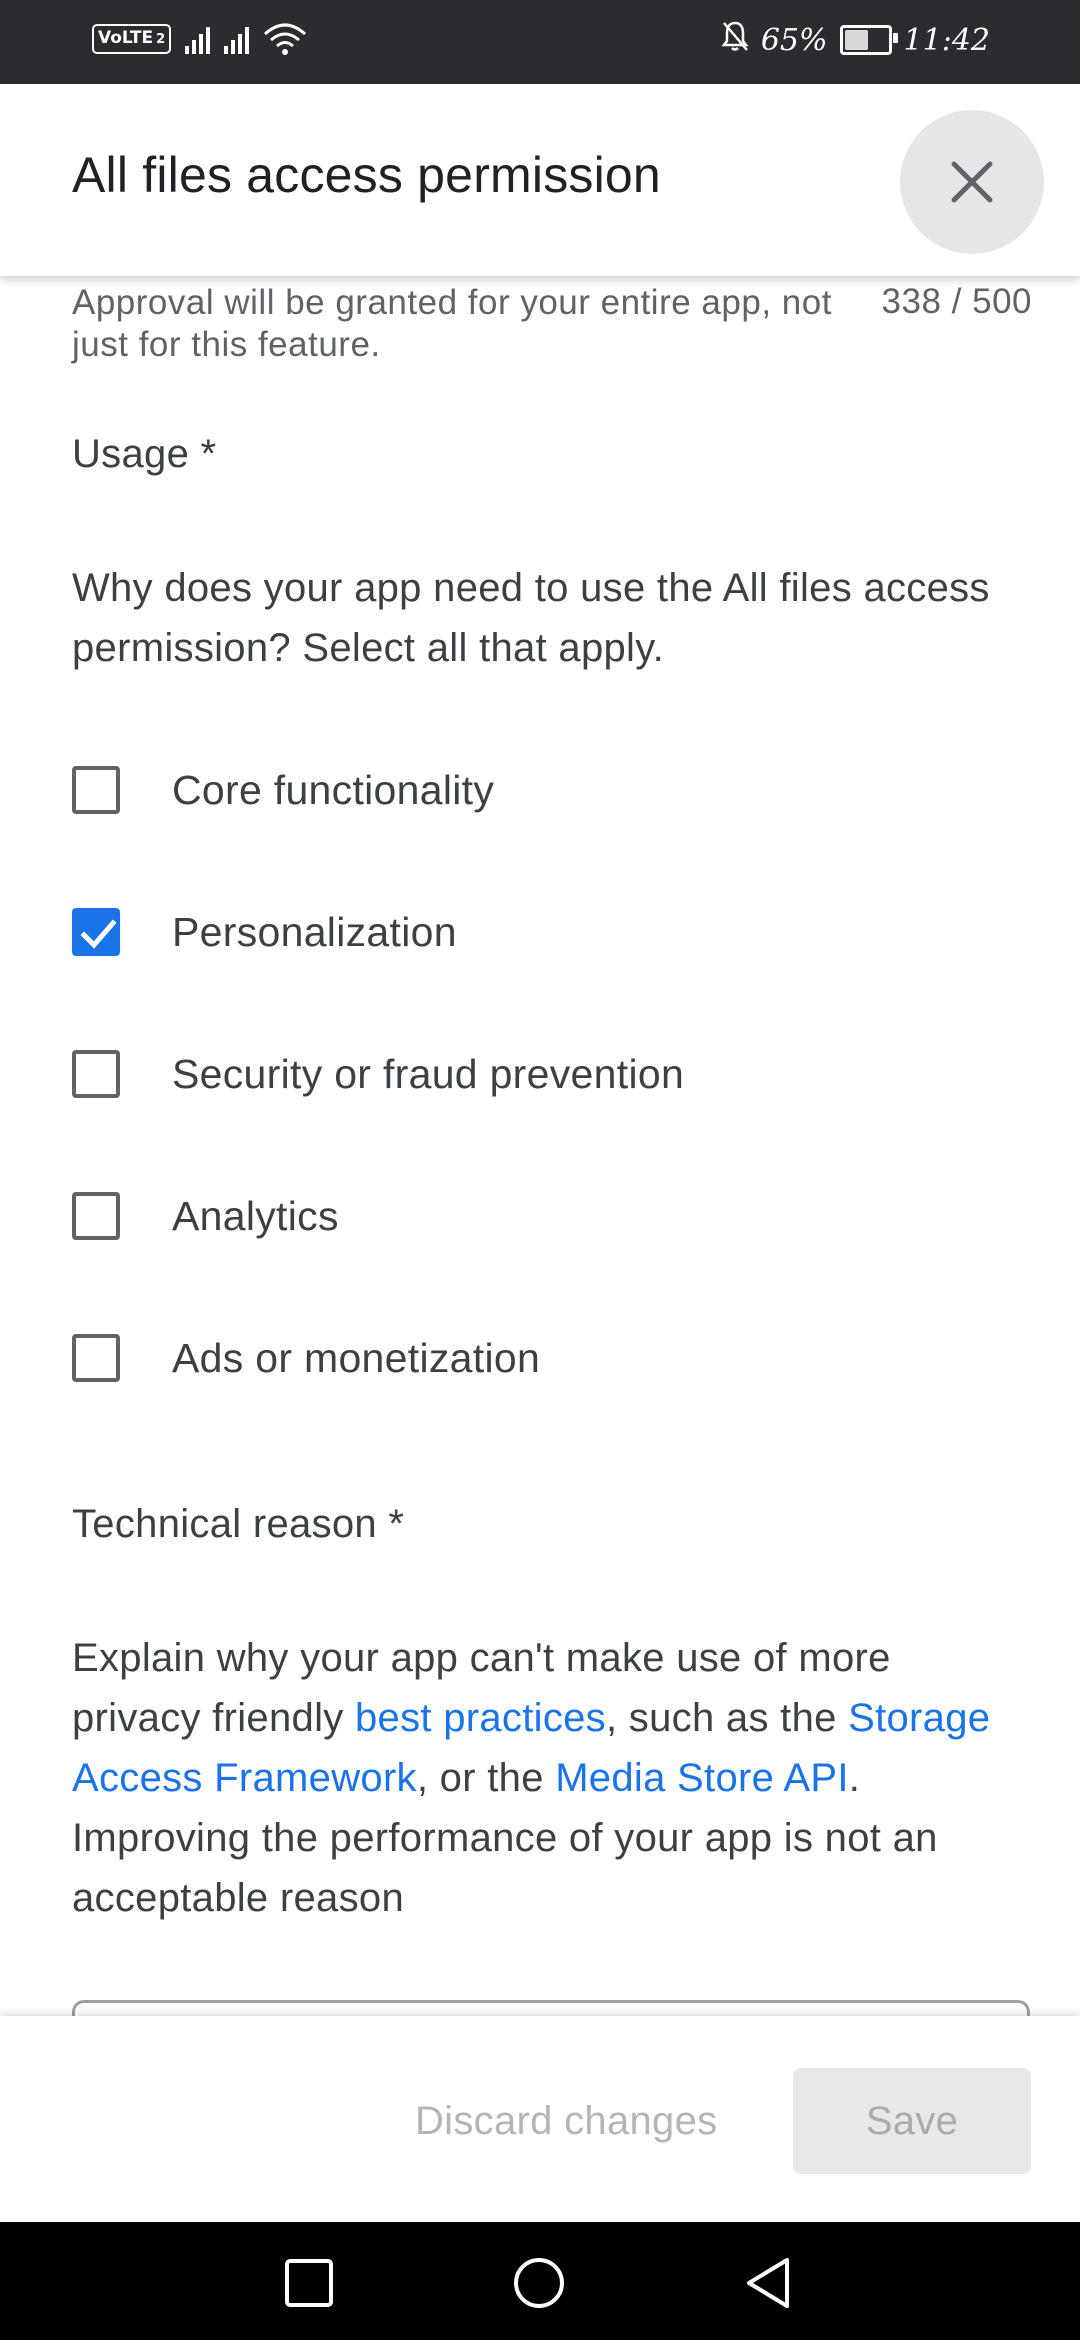  What do you see at coordinates (255, 1215) in the screenshot?
I see `option-label: Analytics` at bounding box center [255, 1215].